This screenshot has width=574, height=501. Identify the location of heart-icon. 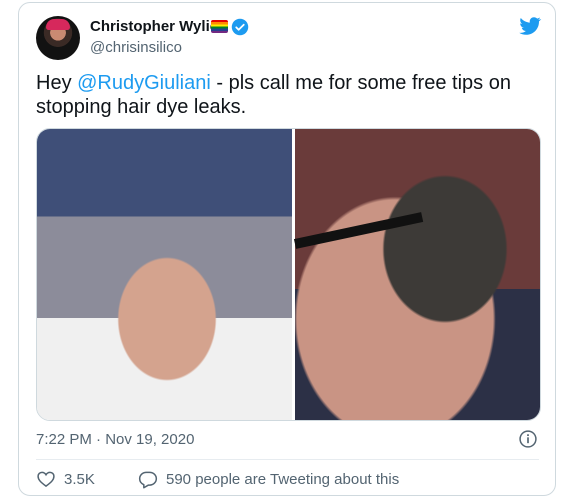
(46, 479).